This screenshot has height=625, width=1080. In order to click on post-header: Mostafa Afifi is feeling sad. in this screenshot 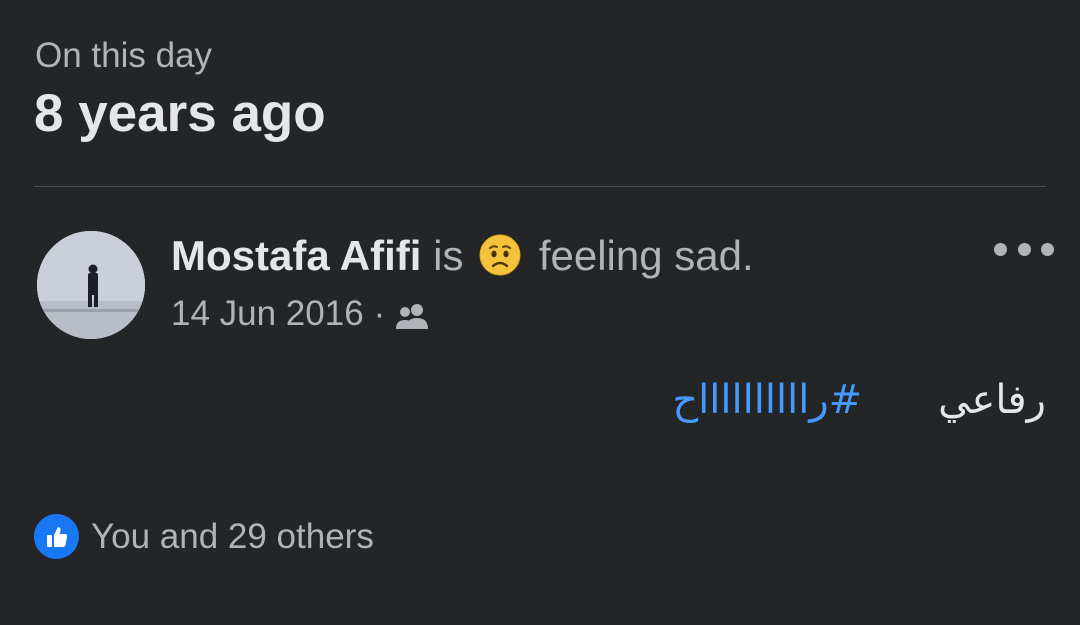, I will do `click(462, 256)`.